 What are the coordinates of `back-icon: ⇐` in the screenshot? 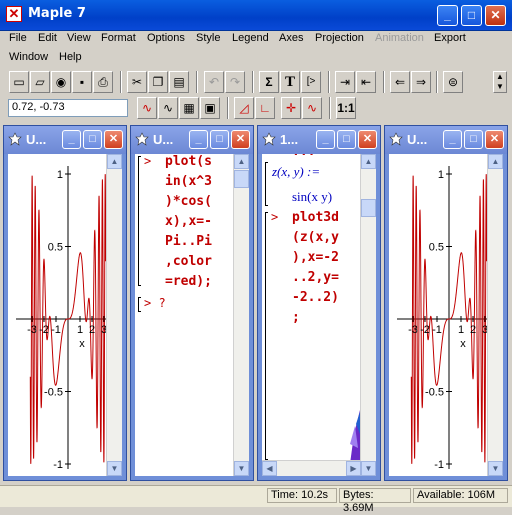 It's located at (400, 82).